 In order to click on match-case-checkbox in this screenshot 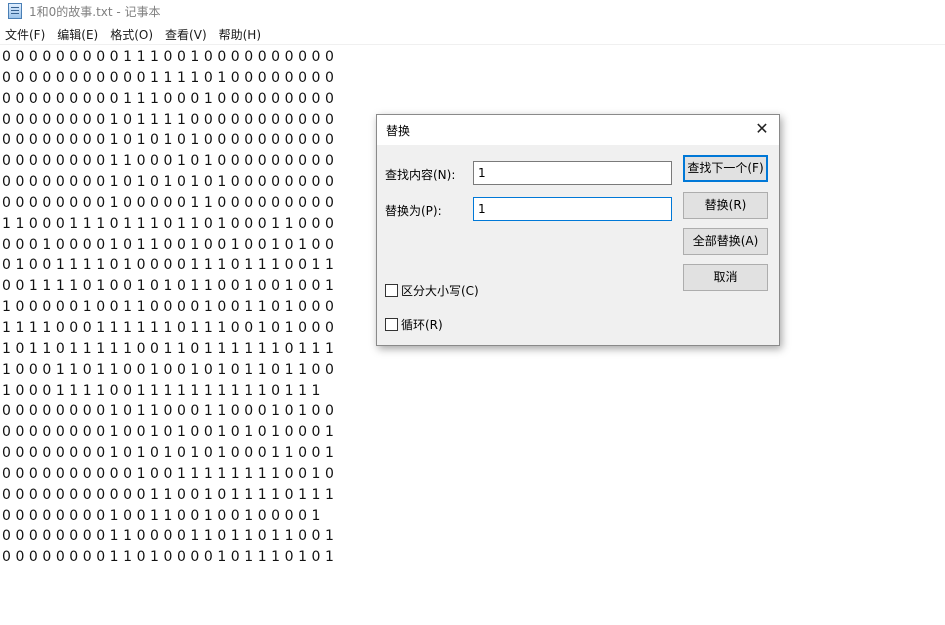, I will do `click(391, 290)`.